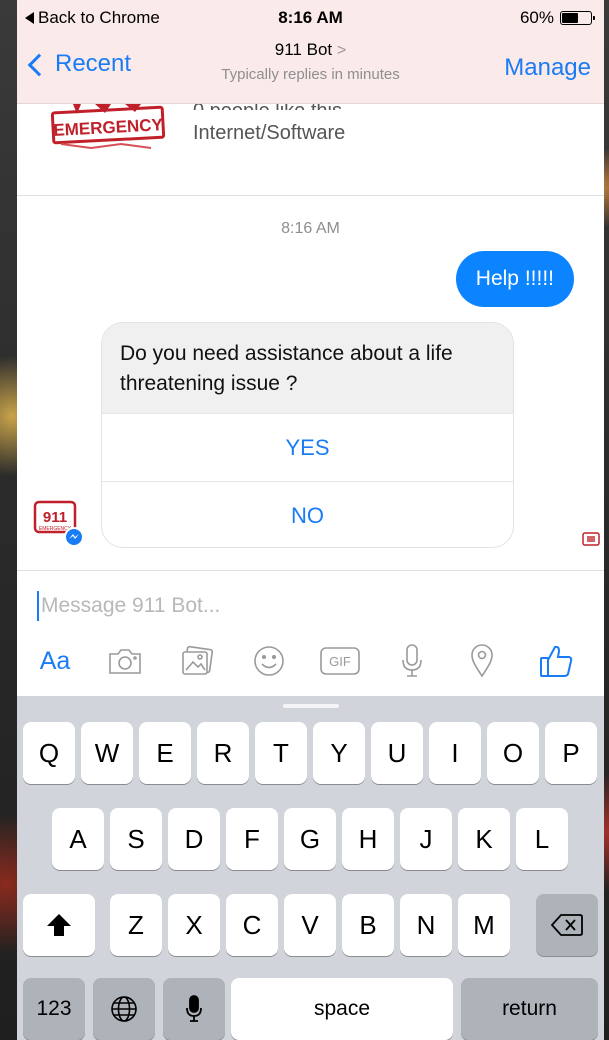  I want to click on read-receipt-avatar, so click(591, 539).